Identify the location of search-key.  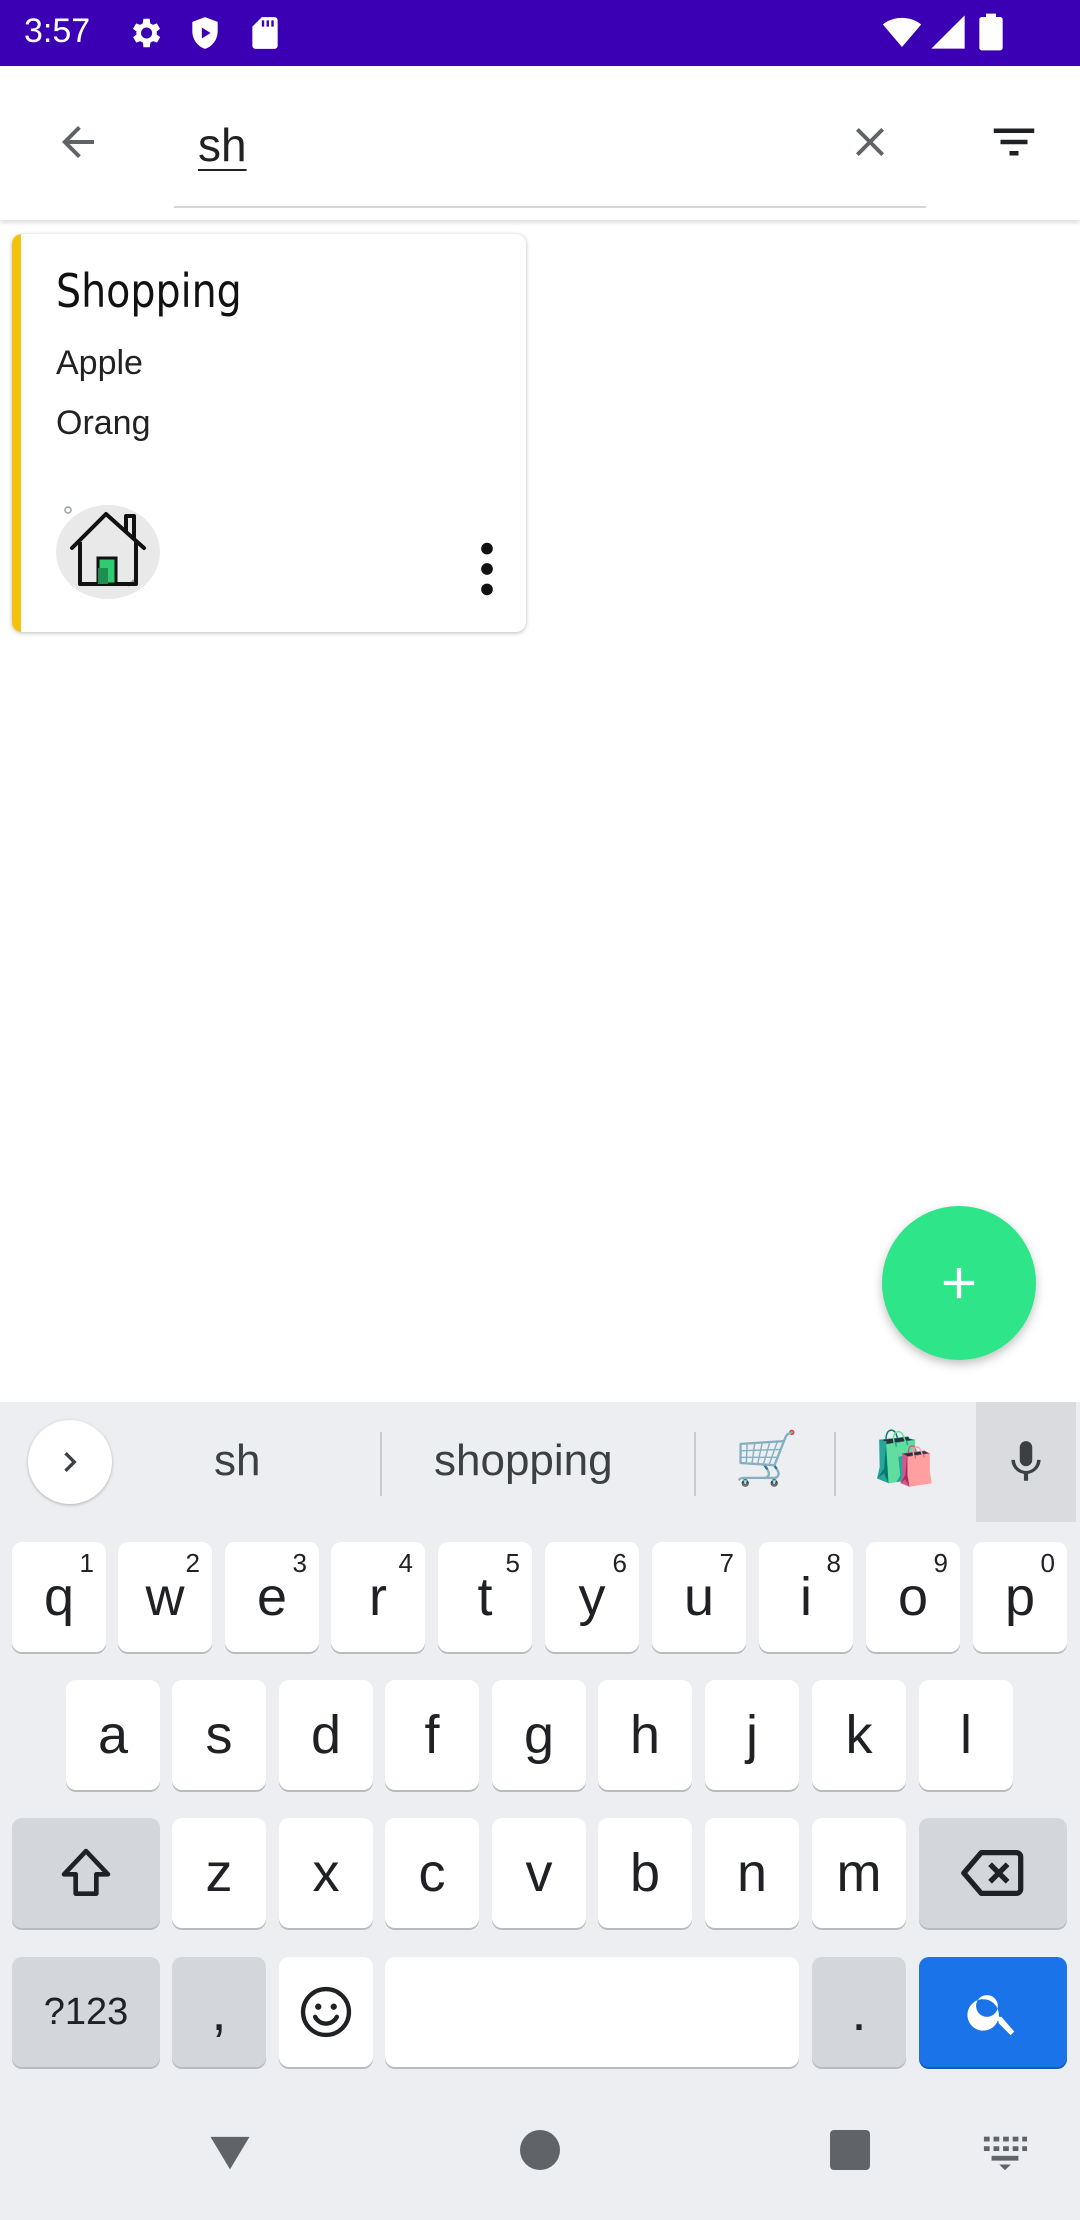
(993, 2012).